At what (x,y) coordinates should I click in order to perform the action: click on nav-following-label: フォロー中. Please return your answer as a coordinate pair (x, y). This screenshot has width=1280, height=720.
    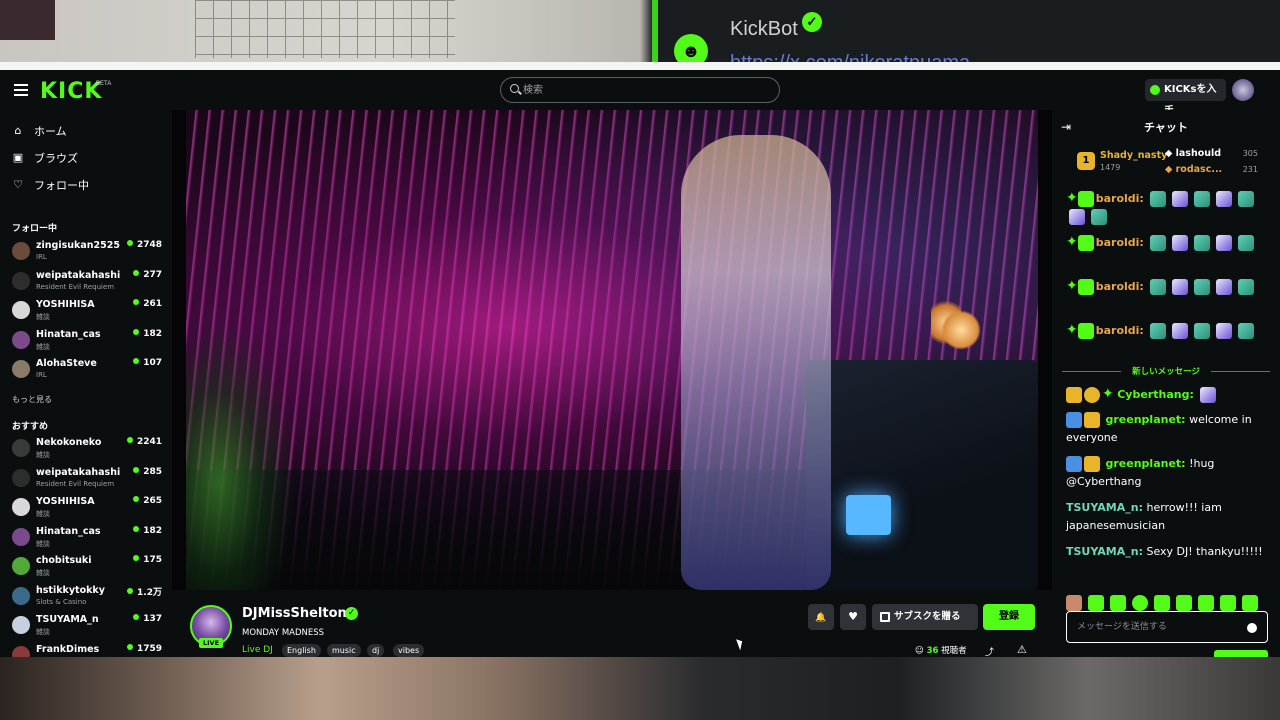
    Looking at the image, I should click on (61, 185).